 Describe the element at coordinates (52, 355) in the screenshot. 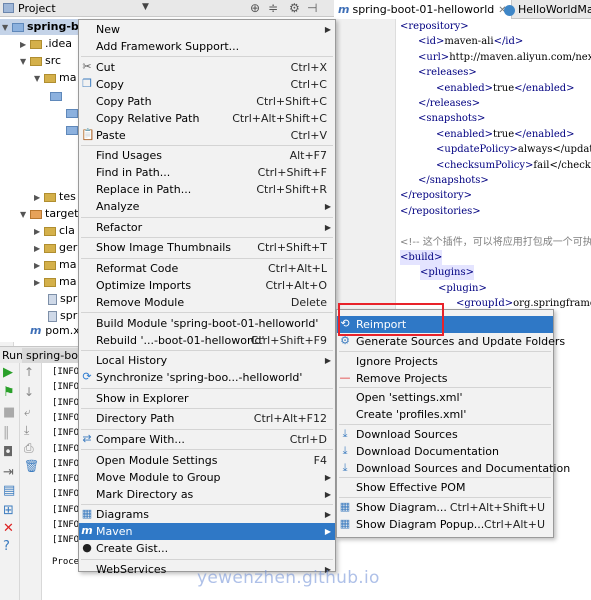

I see `run-tab: spring-bo` at that location.